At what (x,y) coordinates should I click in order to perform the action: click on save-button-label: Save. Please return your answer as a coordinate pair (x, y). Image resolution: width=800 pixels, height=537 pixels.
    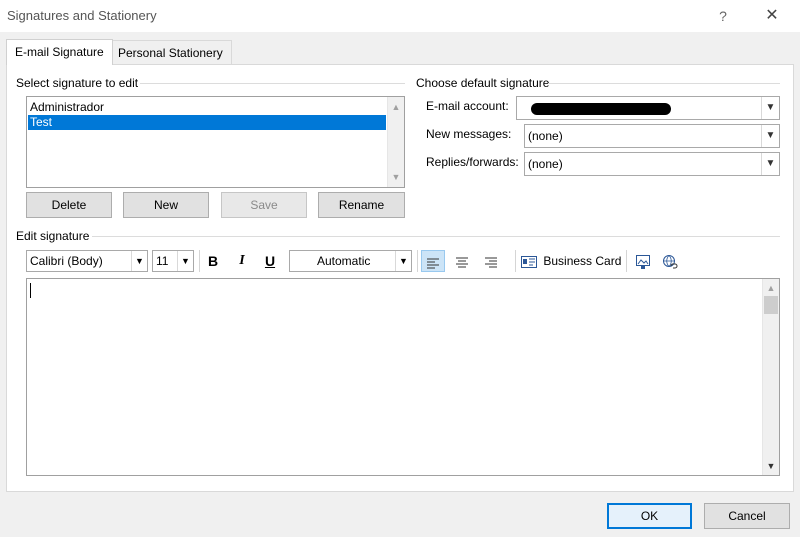
    Looking at the image, I should click on (264, 205).